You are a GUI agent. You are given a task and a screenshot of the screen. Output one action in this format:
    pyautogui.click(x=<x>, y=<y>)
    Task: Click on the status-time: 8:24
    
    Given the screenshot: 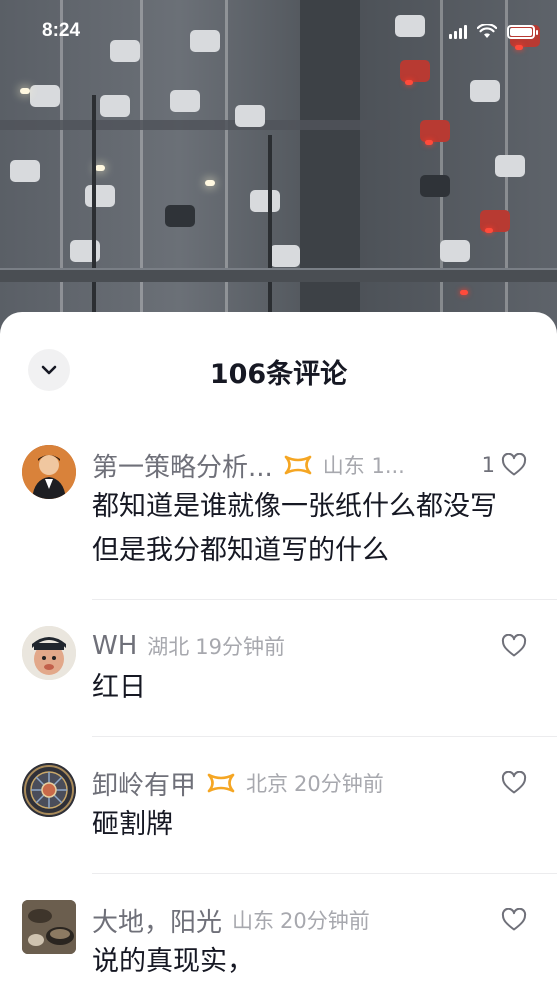 What is the action you would take?
    pyautogui.click(x=61, y=30)
    